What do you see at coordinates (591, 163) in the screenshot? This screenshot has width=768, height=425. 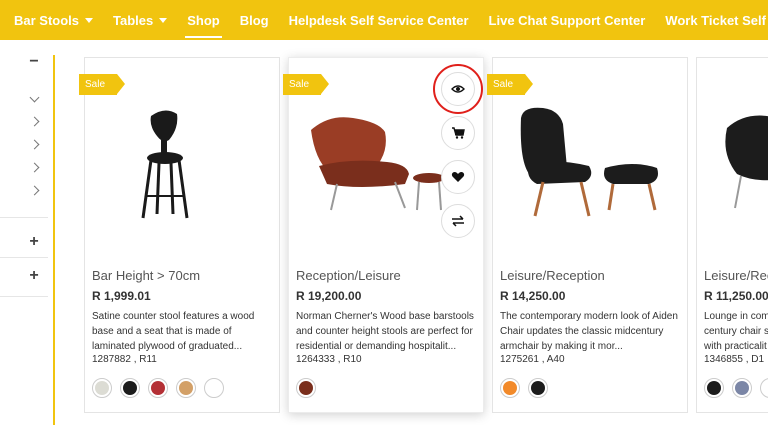 I see `product-image-armchair-ottoman` at bounding box center [591, 163].